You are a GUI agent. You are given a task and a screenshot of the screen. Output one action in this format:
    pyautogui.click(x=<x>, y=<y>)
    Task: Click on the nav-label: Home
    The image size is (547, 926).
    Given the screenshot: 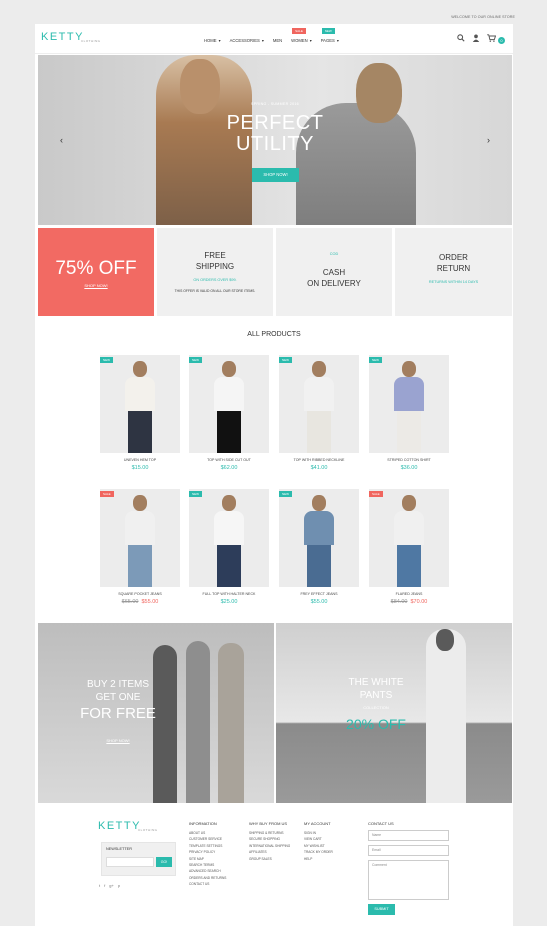 What is the action you would take?
    pyautogui.click(x=210, y=40)
    